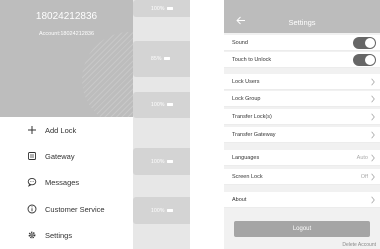  I want to click on menu-item-label: Messages, so click(62, 182).